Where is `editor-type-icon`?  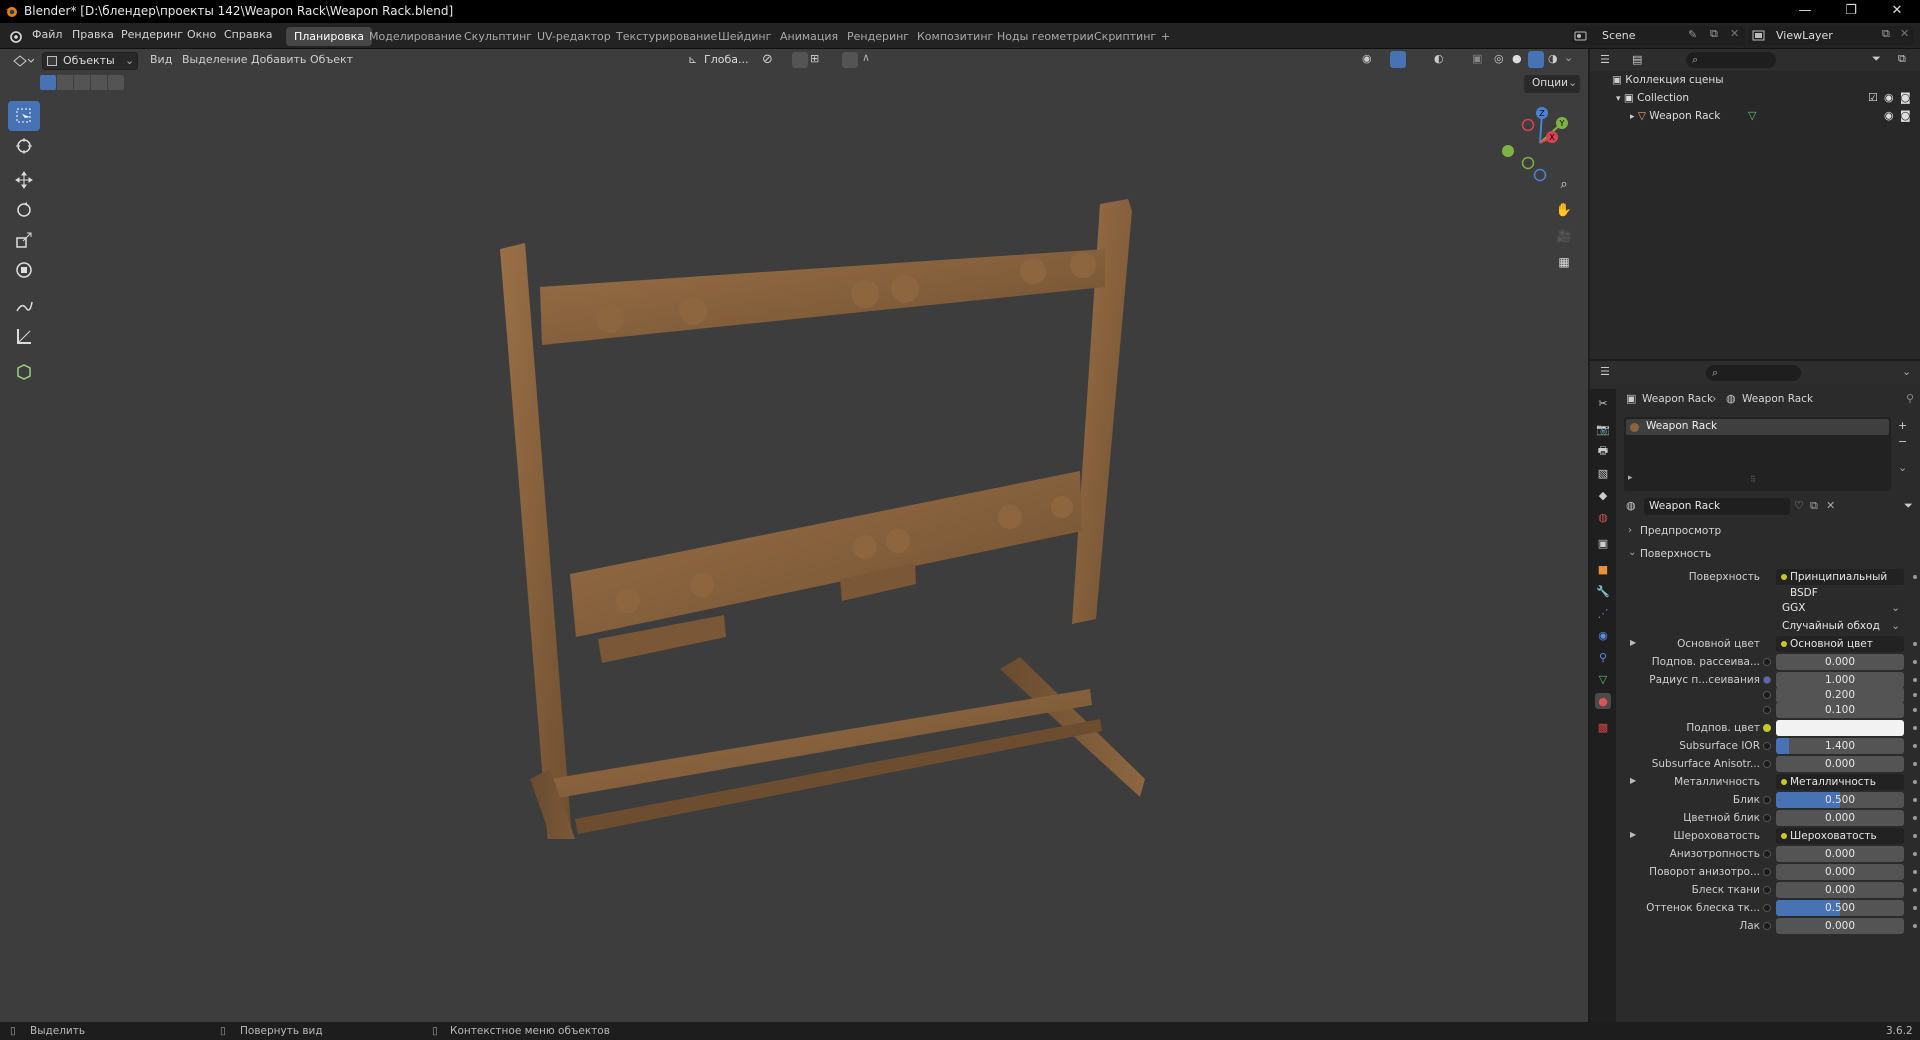 editor-type-icon is located at coordinates (23, 61).